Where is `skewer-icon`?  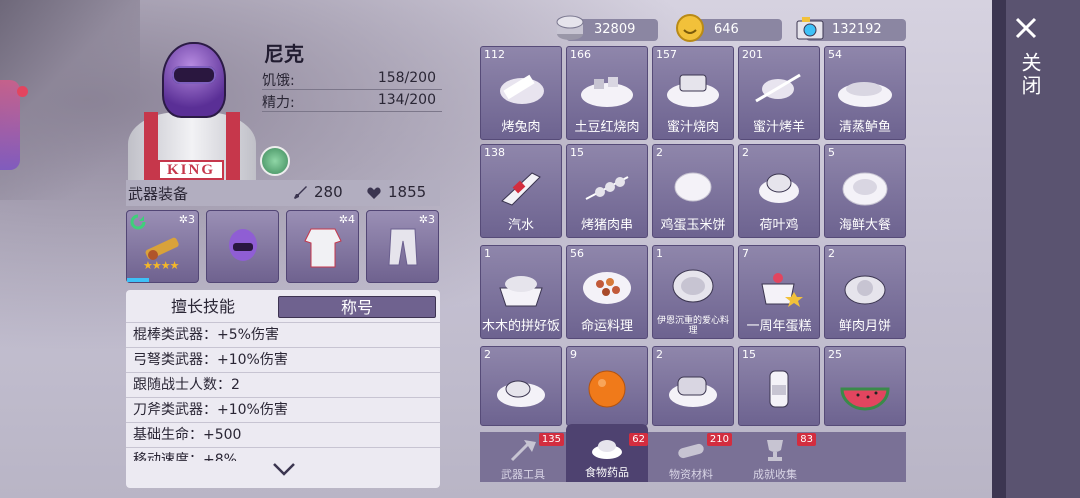 skewer-icon is located at coordinates (607, 188).